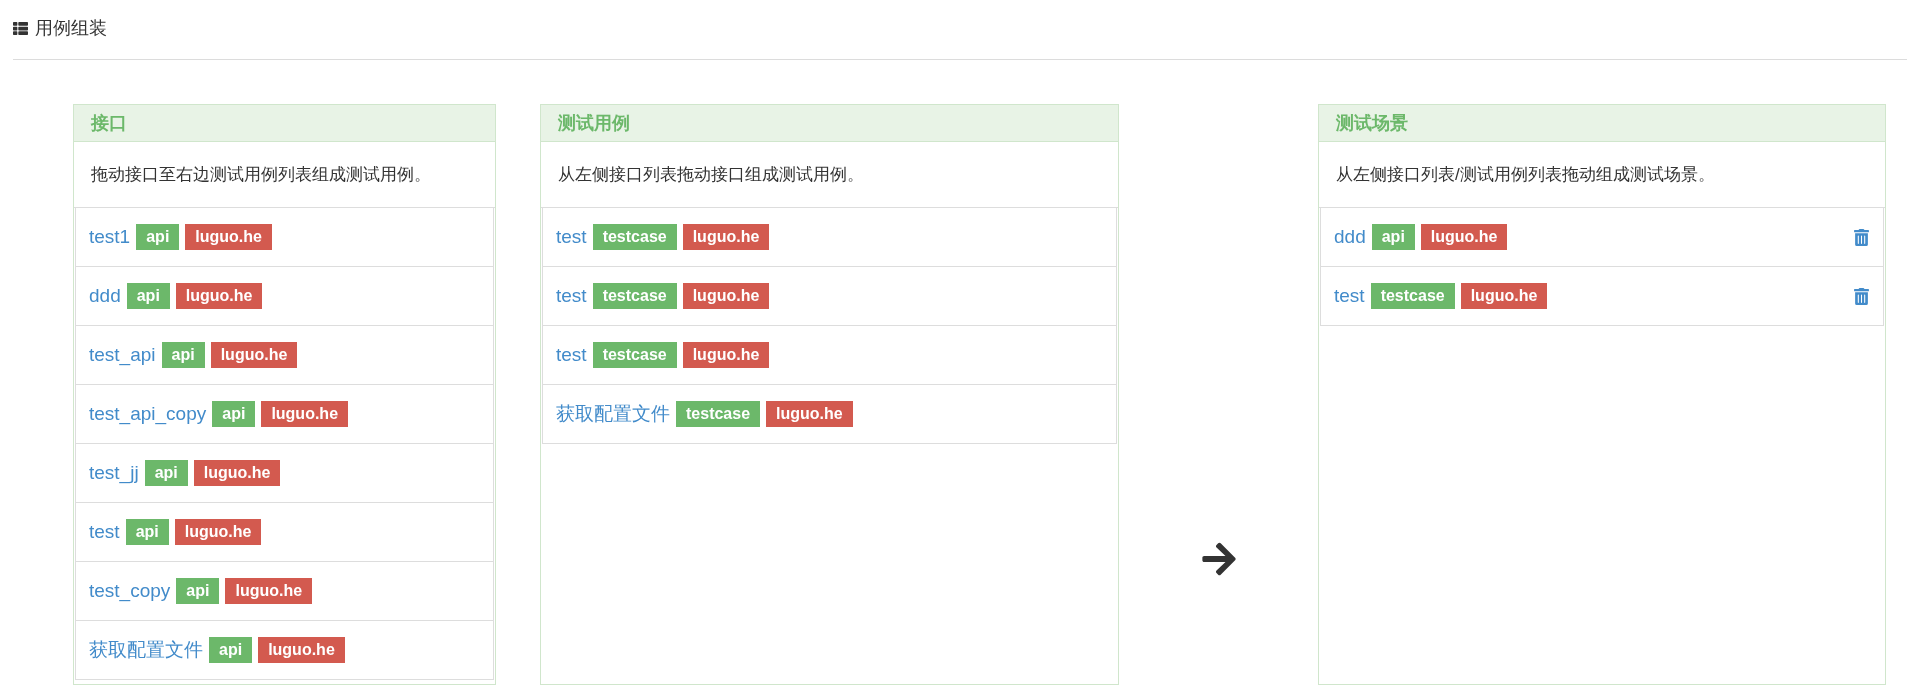  What do you see at coordinates (148, 414) in the screenshot?
I see `item-link: test_api_copy` at bounding box center [148, 414].